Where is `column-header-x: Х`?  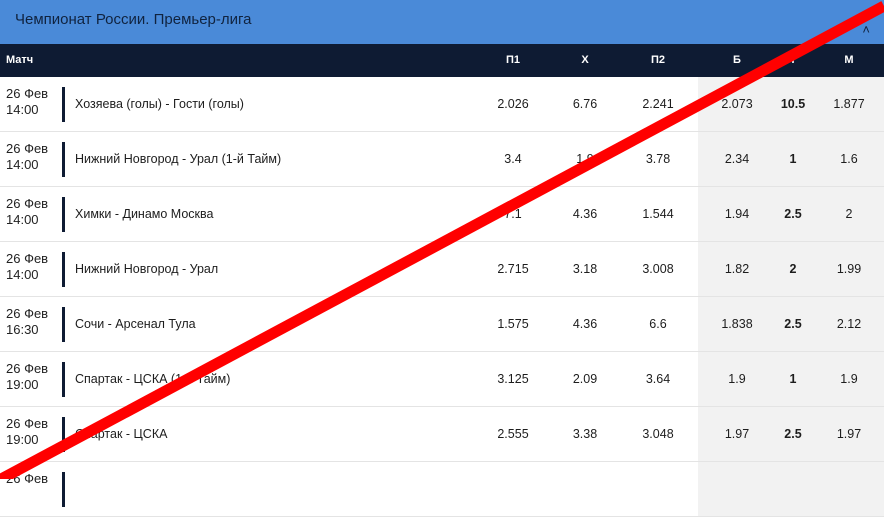
column-header-x: Х is located at coordinates (585, 60).